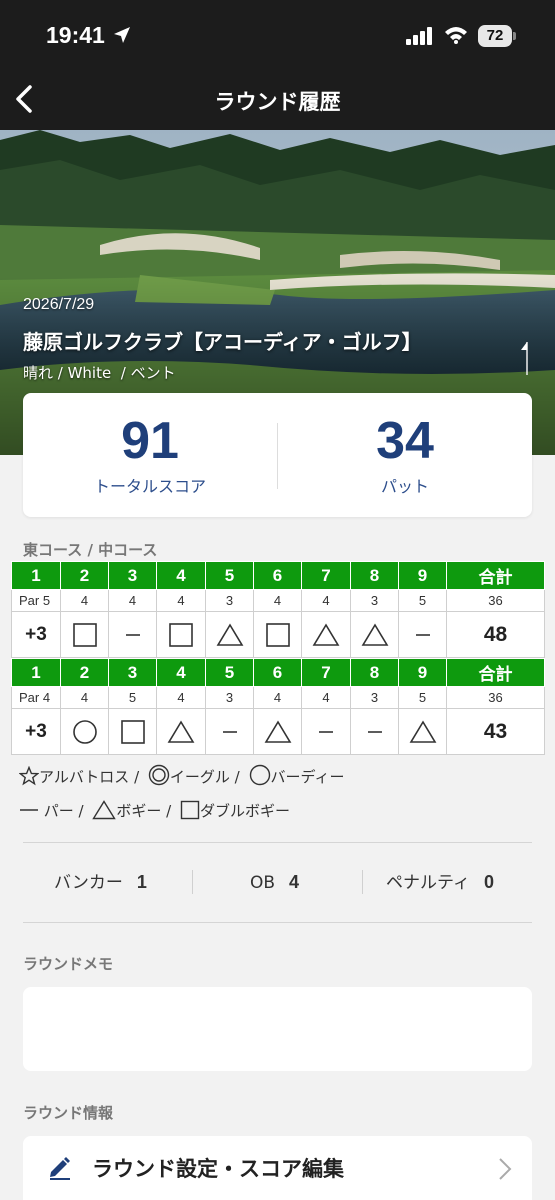 This screenshot has height=1200, width=555. What do you see at coordinates (100, 882) in the screenshot?
I see `stat-bunker: バンカー 1` at bounding box center [100, 882].